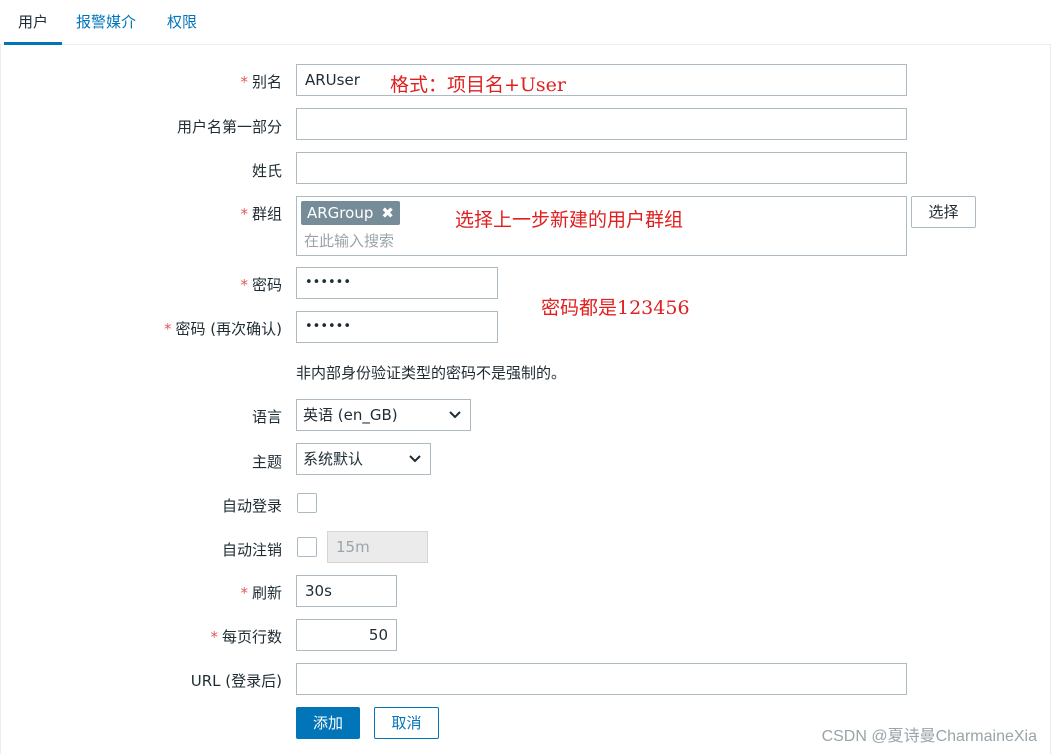 This screenshot has height=754, width=1051. What do you see at coordinates (333, 459) in the screenshot?
I see `theme-select-value: 系统默认` at bounding box center [333, 459].